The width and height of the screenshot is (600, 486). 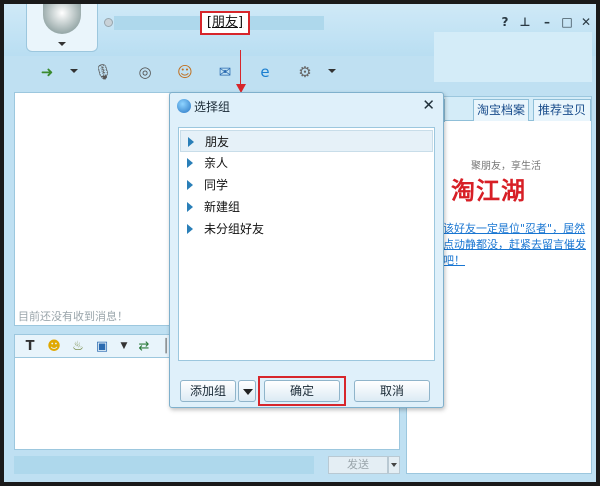 What do you see at coordinates (394, 465) in the screenshot?
I see `send-options-dropdown` at bounding box center [394, 465].